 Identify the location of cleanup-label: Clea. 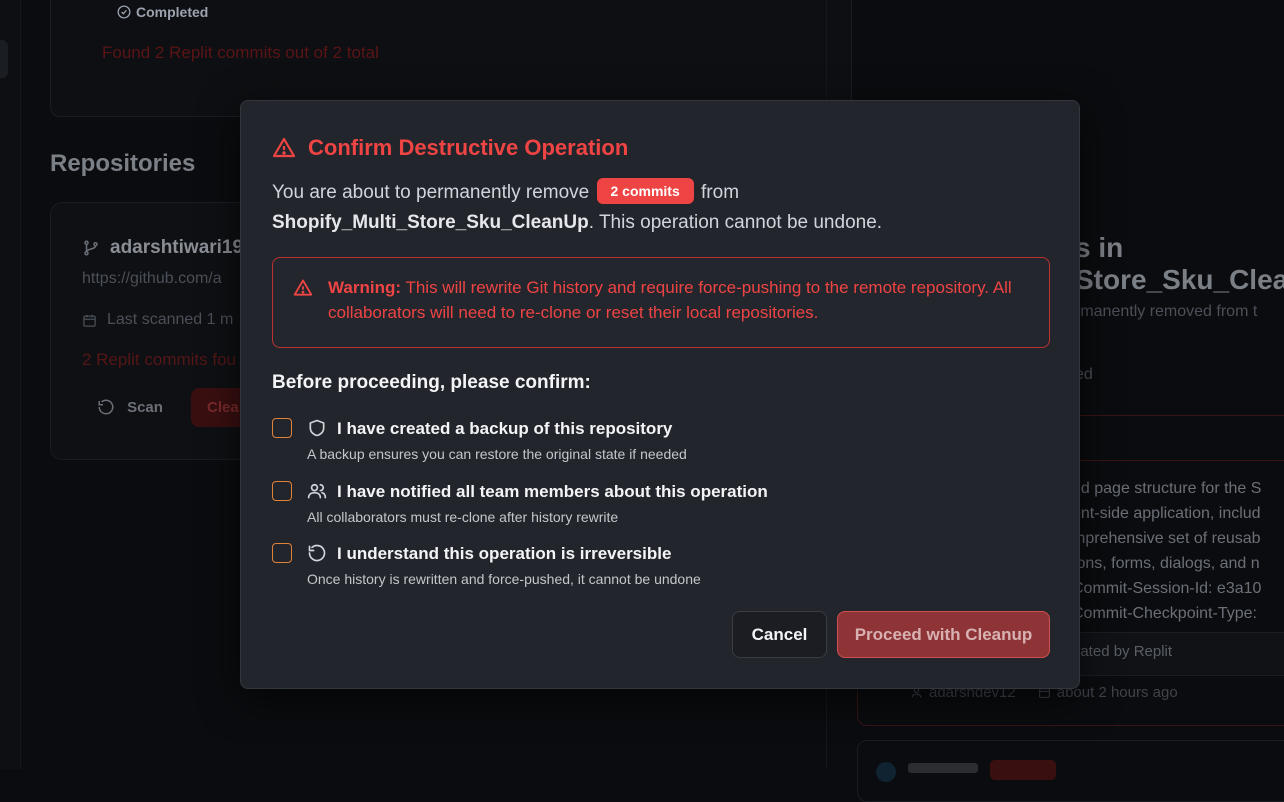
(223, 407).